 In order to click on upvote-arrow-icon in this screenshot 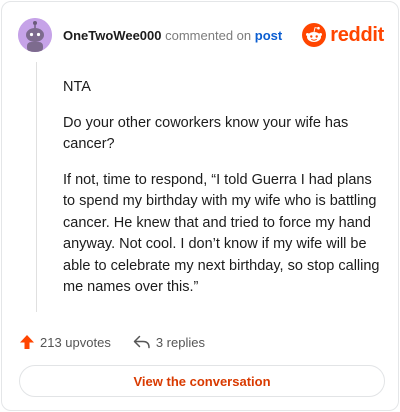, I will do `click(27, 342)`.